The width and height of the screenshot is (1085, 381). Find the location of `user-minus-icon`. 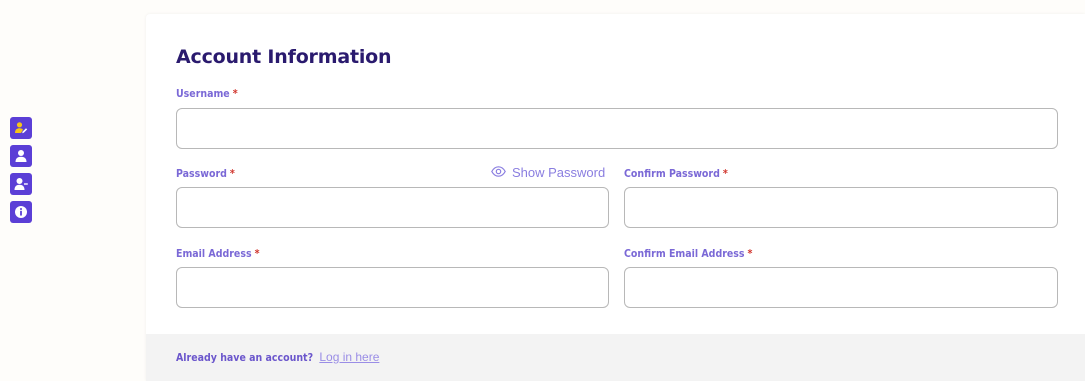

user-minus-icon is located at coordinates (21, 184).